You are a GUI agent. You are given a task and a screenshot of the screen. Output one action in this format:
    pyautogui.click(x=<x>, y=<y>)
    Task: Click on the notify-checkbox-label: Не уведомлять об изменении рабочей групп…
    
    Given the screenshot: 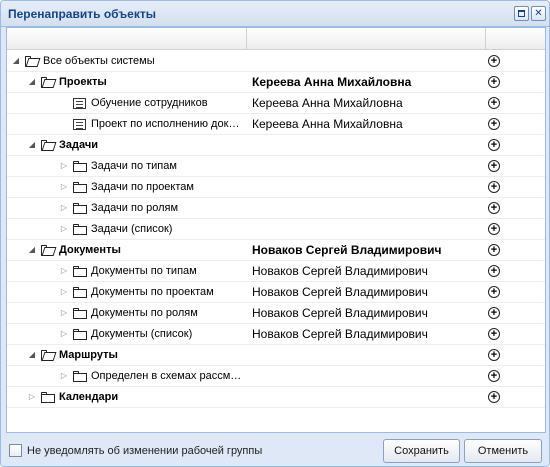 What is the action you would take?
    pyautogui.click(x=145, y=451)
    